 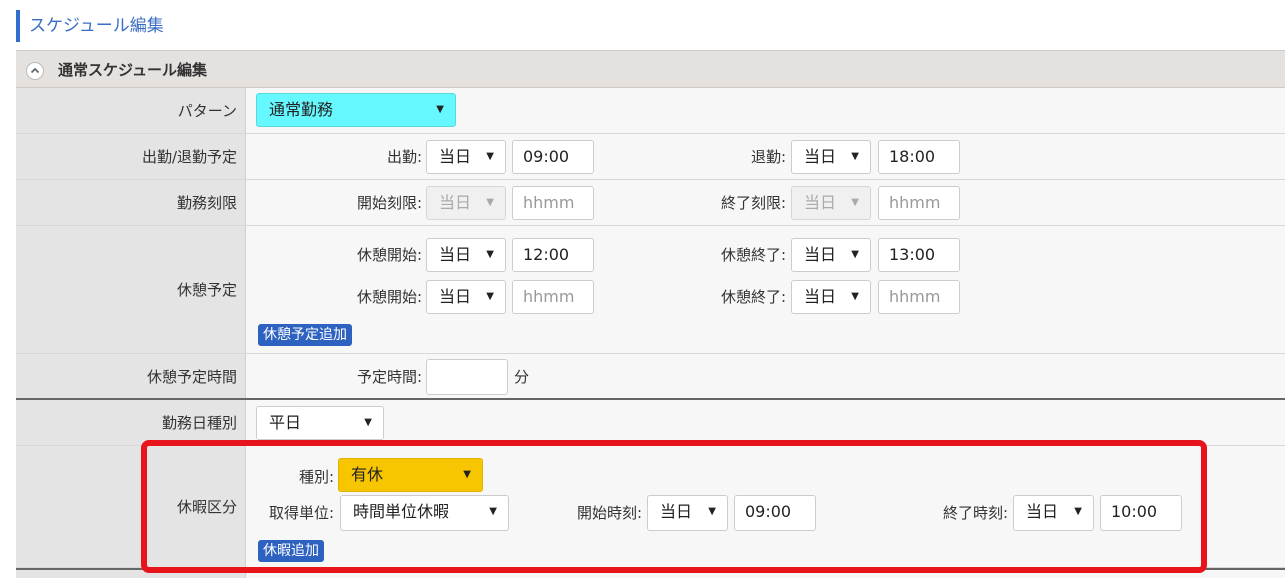 What do you see at coordinates (687, 513) in the screenshot?
I see `leave-start-day-select: 当日 ▼` at bounding box center [687, 513].